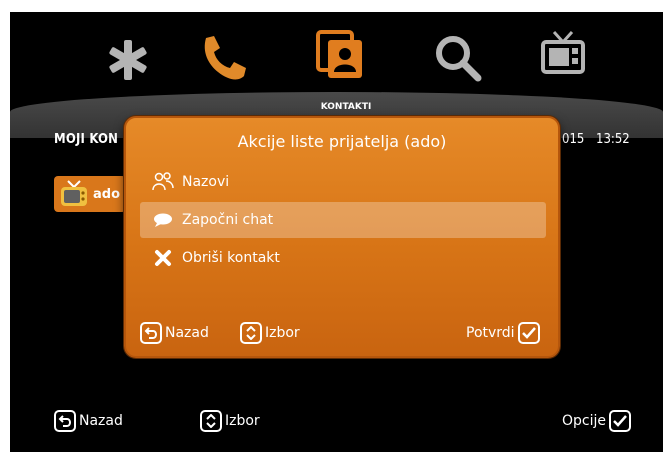 Image resolution: width=671 pixels, height=452 pixels. Describe the element at coordinates (620, 421) in the screenshot. I see `options-key-icon` at that location.